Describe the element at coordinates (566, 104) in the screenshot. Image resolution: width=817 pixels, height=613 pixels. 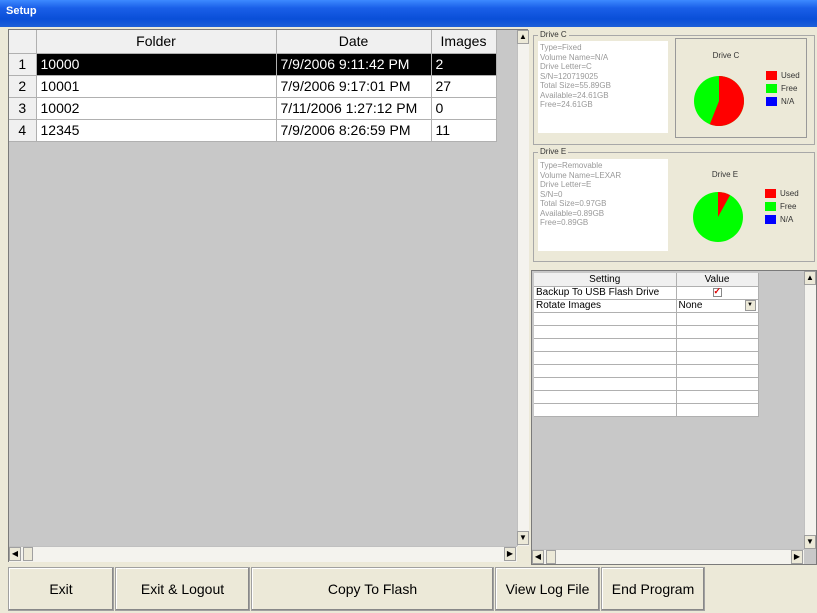
I see `drive-info-line: Free=24.61GB` at that location.